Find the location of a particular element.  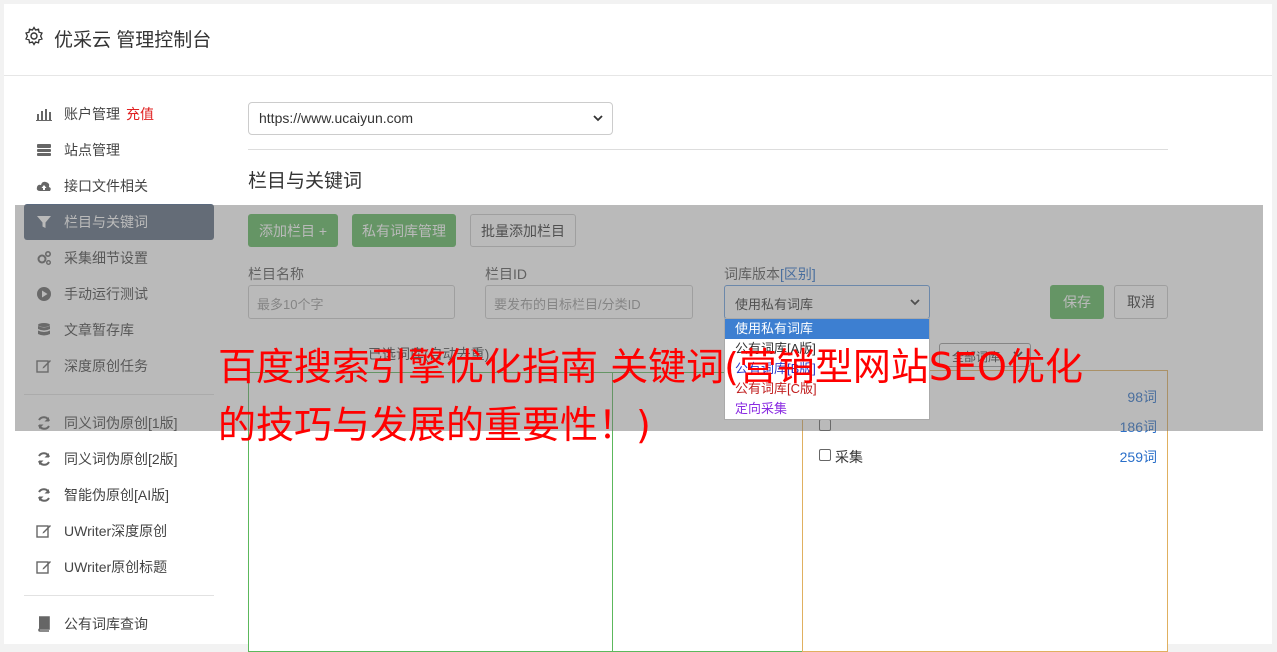

sidebar-item-public-lexicon: 公有词库查询 is located at coordinates (119, 624).